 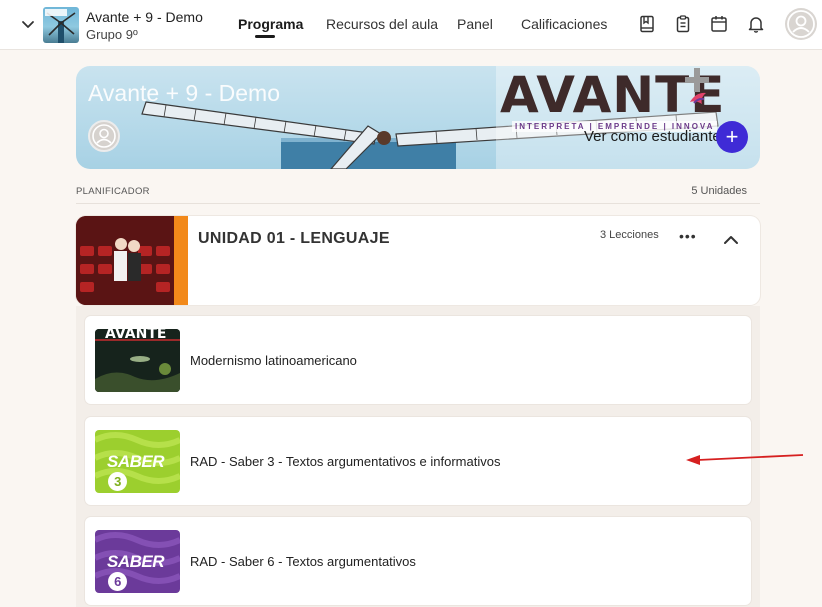 I want to click on chevron-up-icon, so click(x=731, y=240).